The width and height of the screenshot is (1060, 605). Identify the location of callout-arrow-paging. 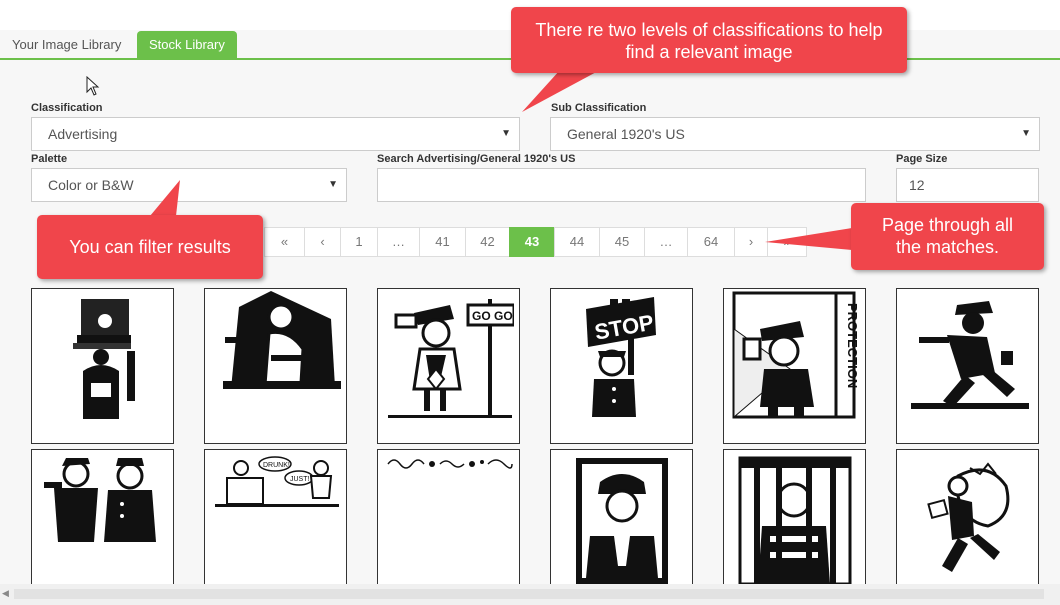
(808, 239).